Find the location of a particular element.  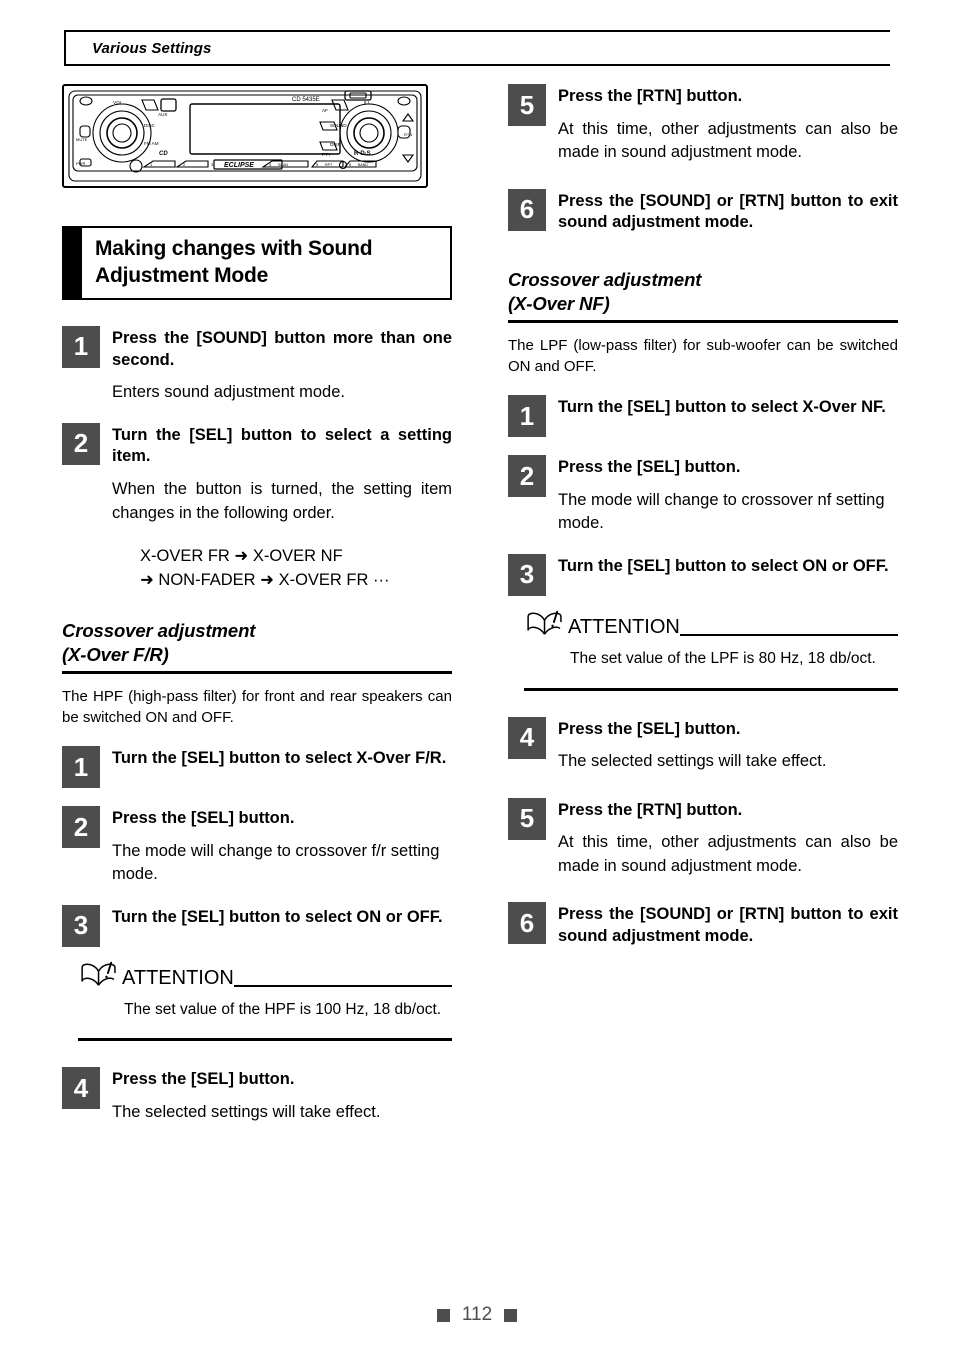

svg-text: BAND is located at coordinates (363, 165).